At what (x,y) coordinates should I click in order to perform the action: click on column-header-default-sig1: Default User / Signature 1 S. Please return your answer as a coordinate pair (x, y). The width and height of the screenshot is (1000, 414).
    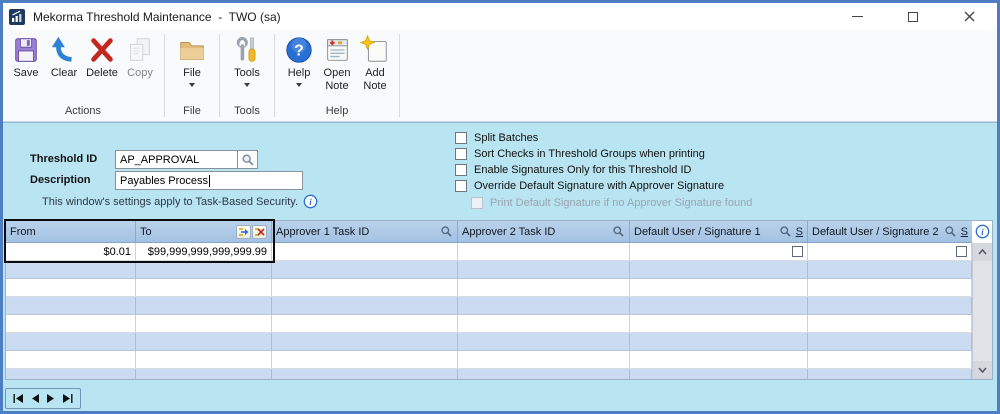
    Looking at the image, I should click on (719, 231).